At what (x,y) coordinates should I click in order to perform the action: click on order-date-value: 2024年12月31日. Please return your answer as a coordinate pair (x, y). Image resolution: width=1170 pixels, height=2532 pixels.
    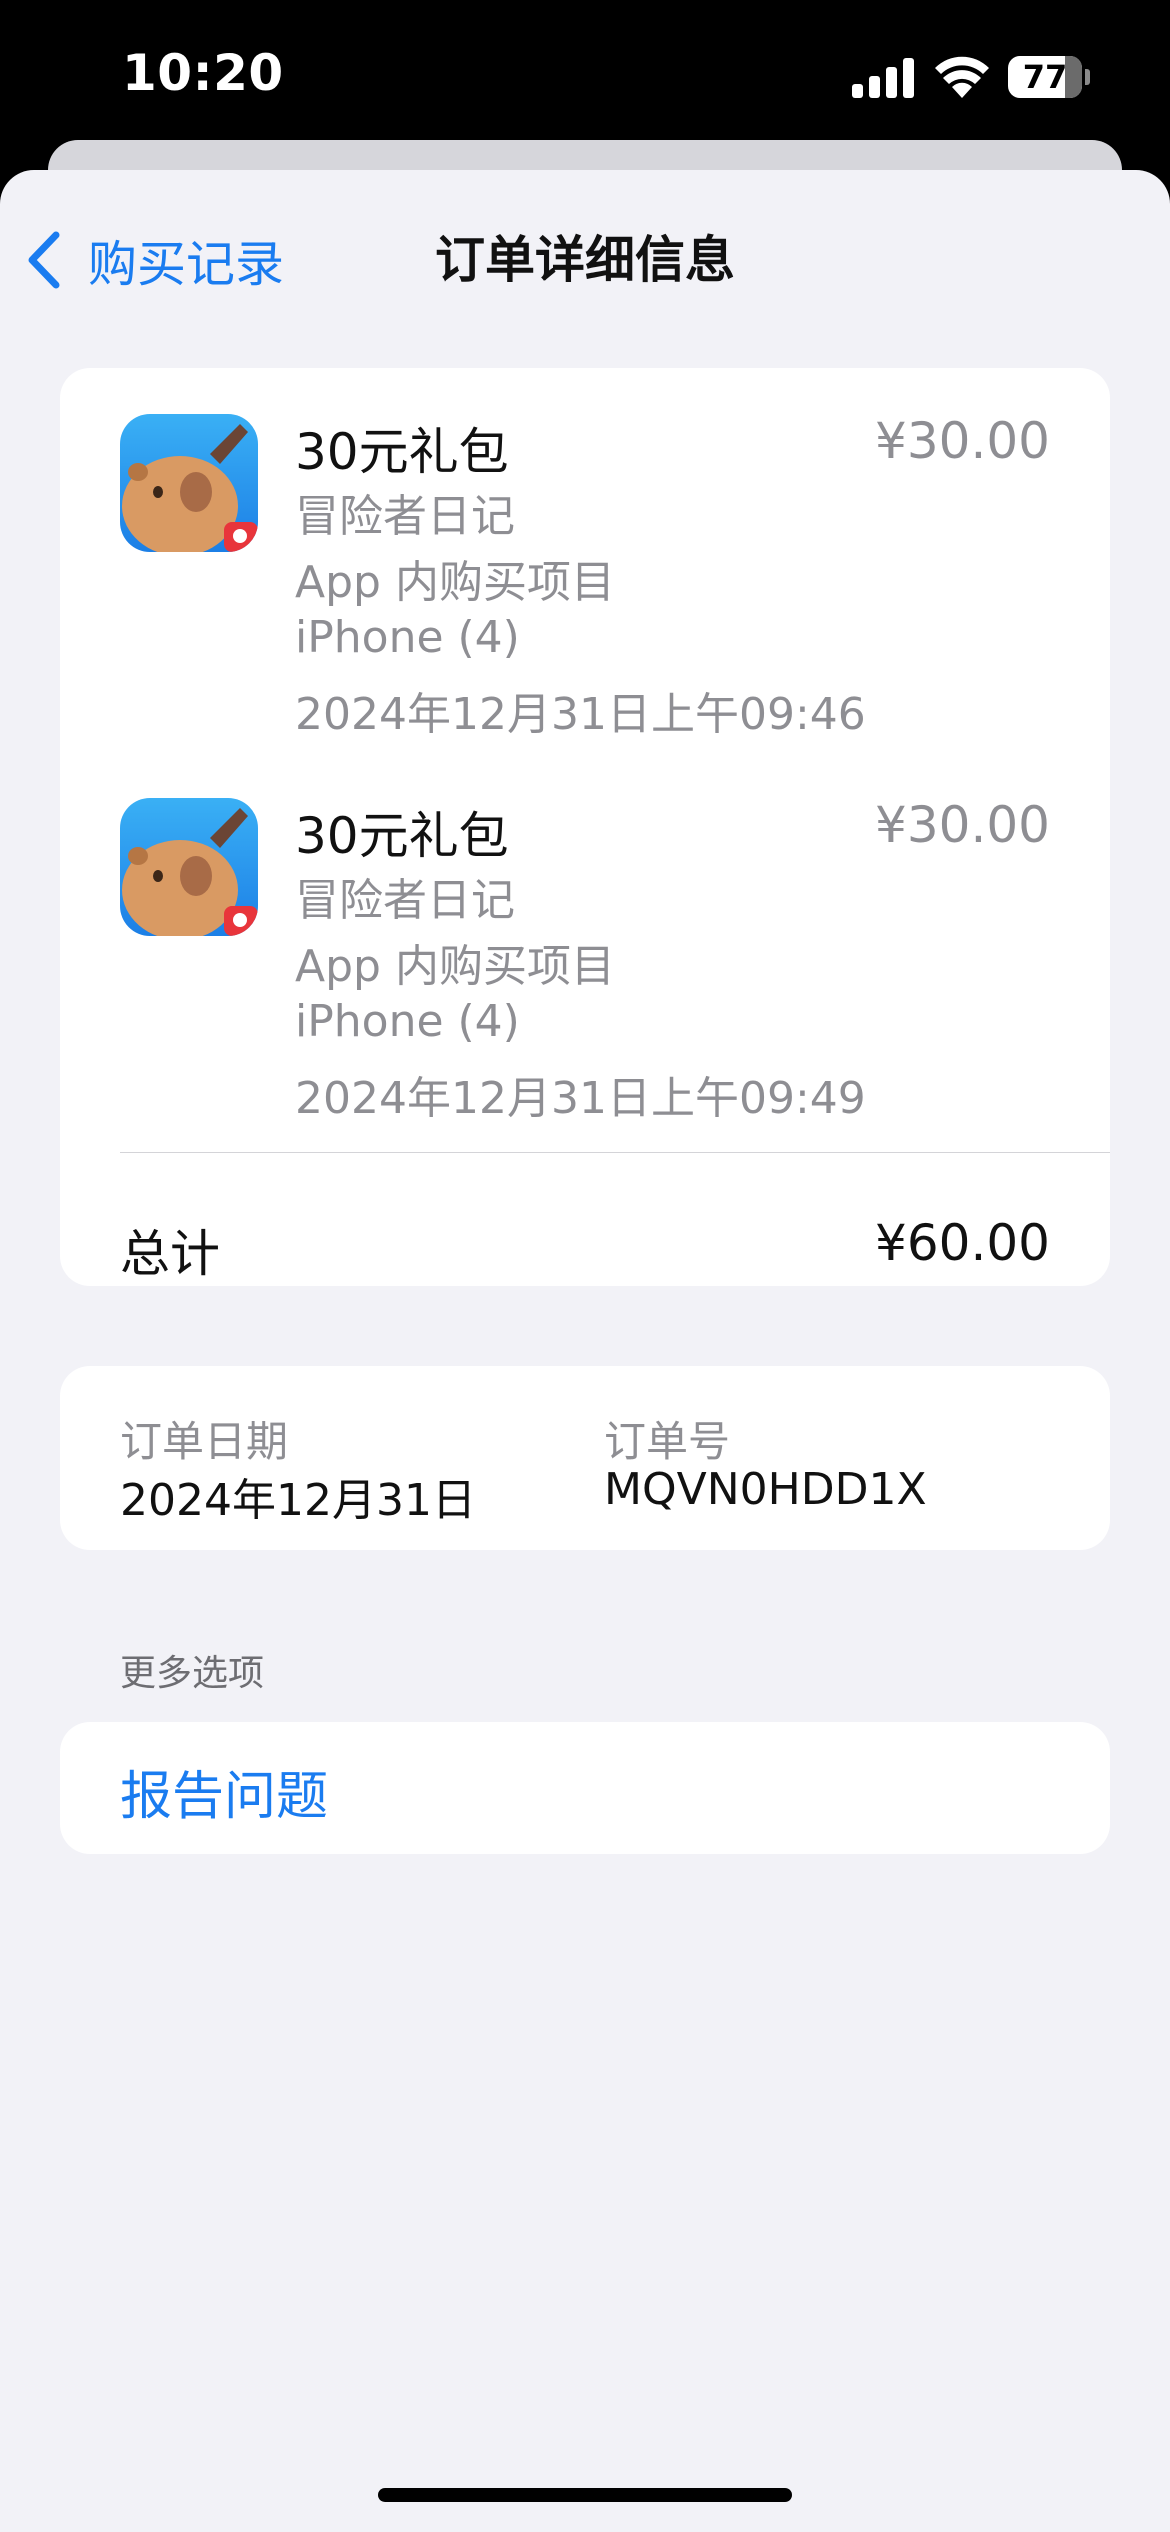
    Looking at the image, I should click on (298, 1500).